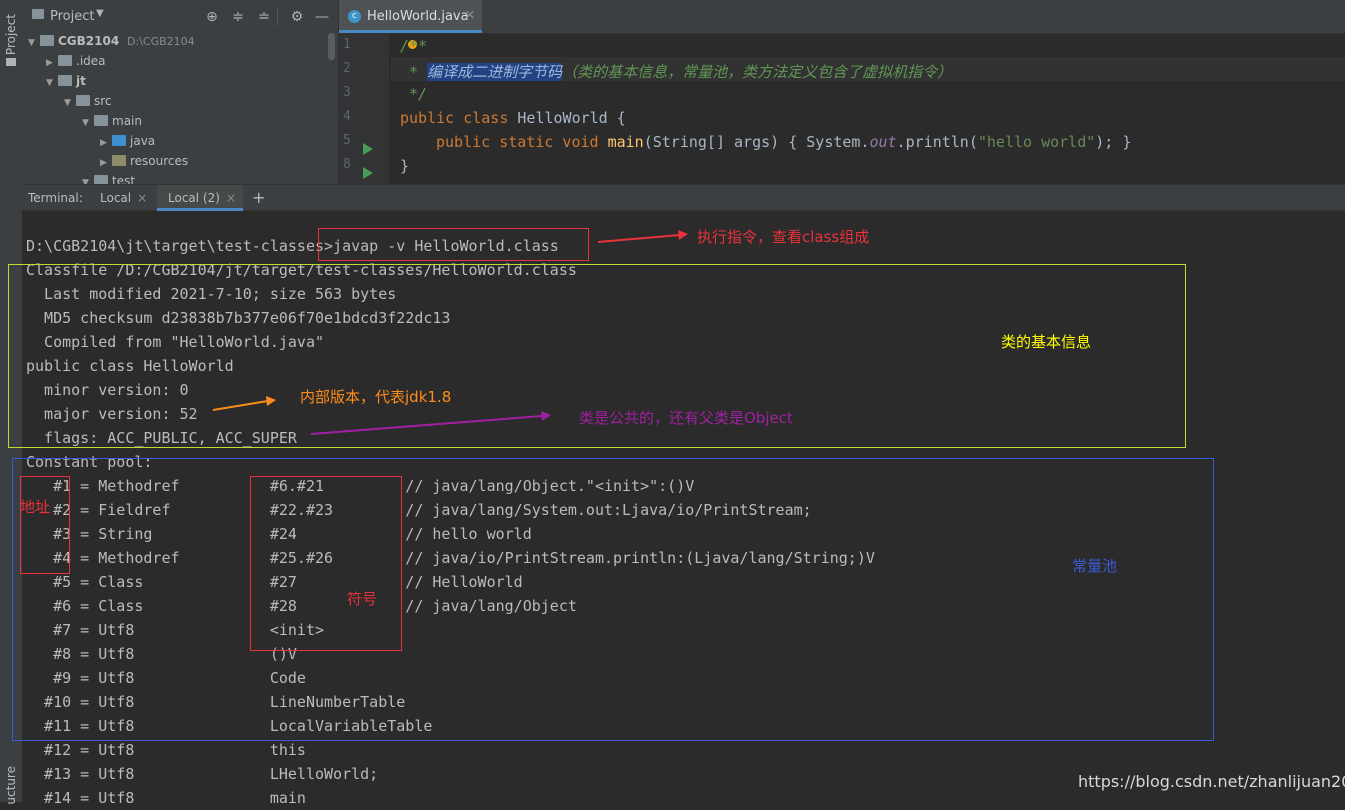  What do you see at coordinates (783, 237) in the screenshot?
I see `exec-command-note: 执行指令，查看class组成` at bounding box center [783, 237].